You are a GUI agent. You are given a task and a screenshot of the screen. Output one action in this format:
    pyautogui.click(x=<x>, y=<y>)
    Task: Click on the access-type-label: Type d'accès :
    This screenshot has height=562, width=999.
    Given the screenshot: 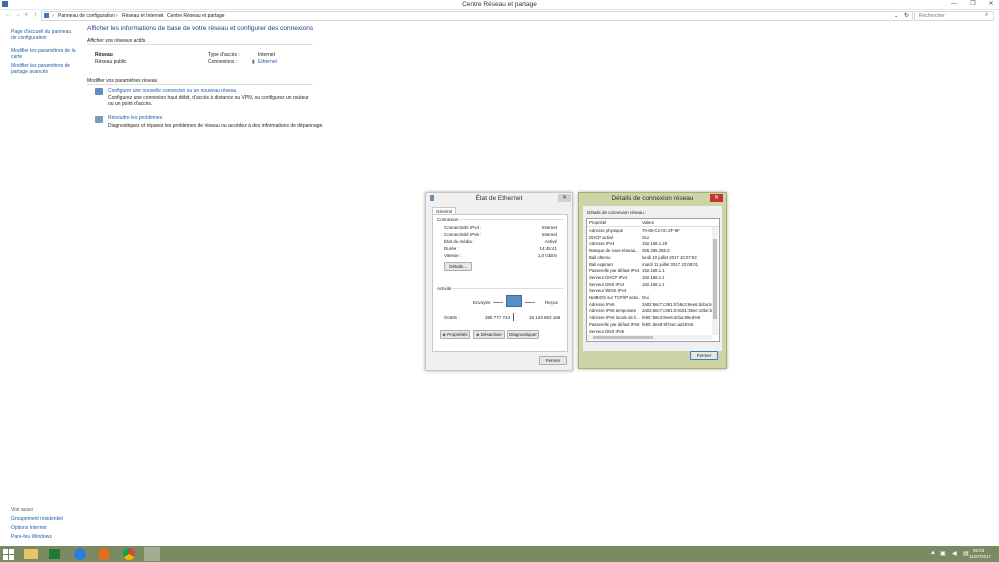 What is the action you would take?
    pyautogui.click(x=224, y=55)
    